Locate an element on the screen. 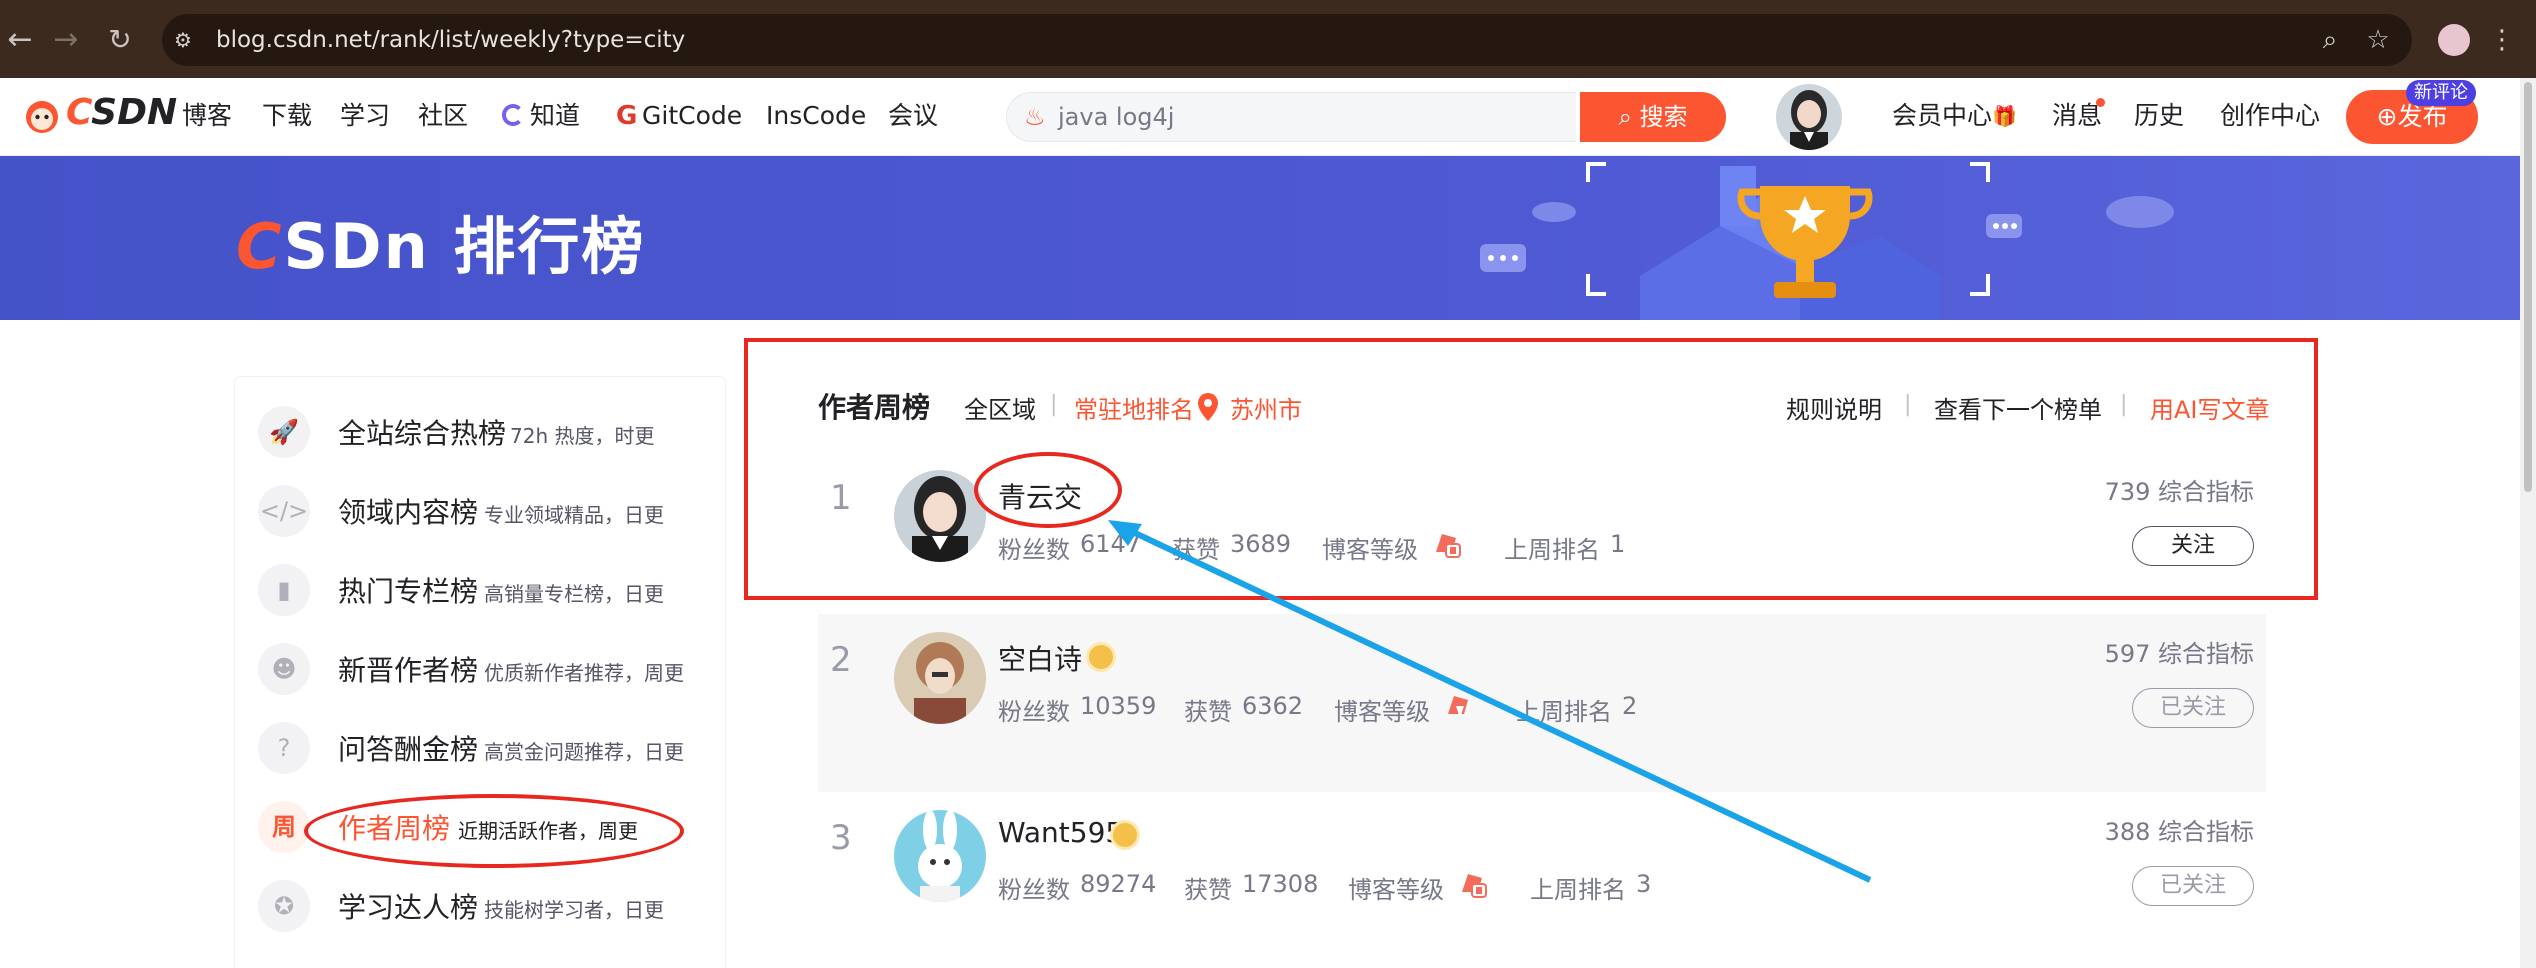 The width and height of the screenshot is (2536, 968). nav-blog: 博客 is located at coordinates (207, 116).